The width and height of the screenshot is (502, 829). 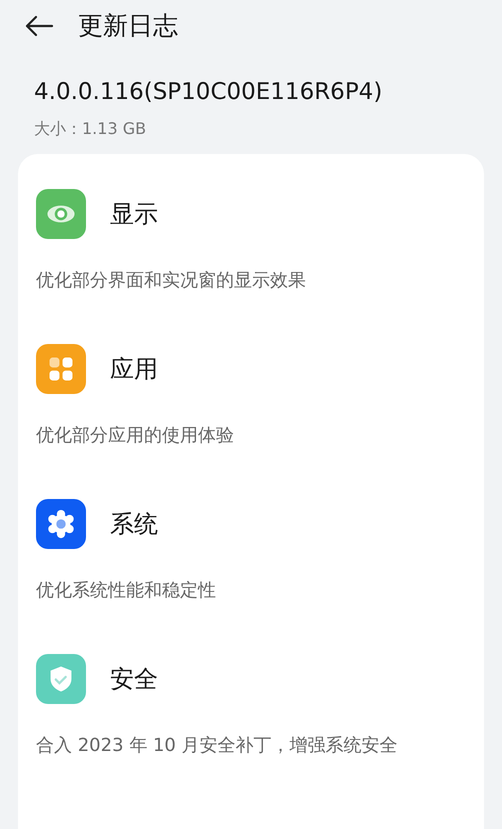 I want to click on eye-icon, so click(x=61, y=214).